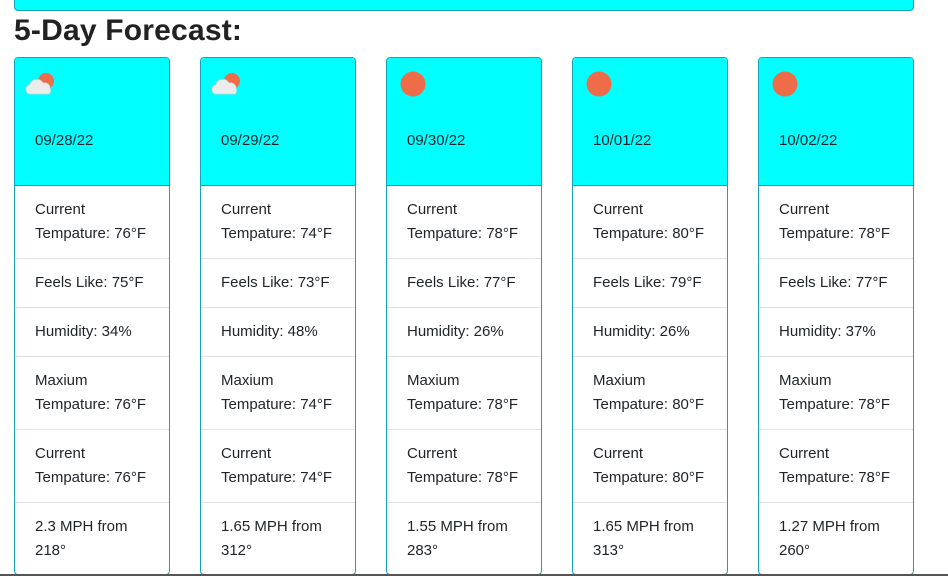 Image resolution: width=948 pixels, height=576 pixels. I want to click on humidity-row: Humidity: 37%, so click(836, 332).